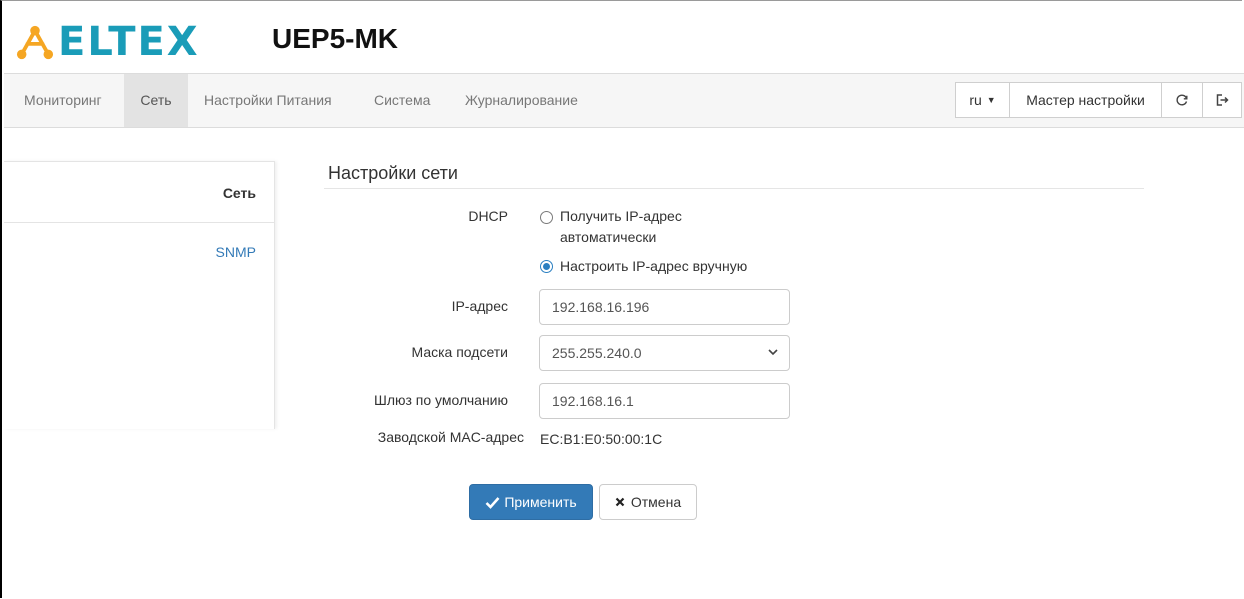 The height and width of the screenshot is (599, 1244). What do you see at coordinates (621, 216) in the screenshot?
I see `dhcp-auto-label-line1: Получить IP-адрес` at bounding box center [621, 216].